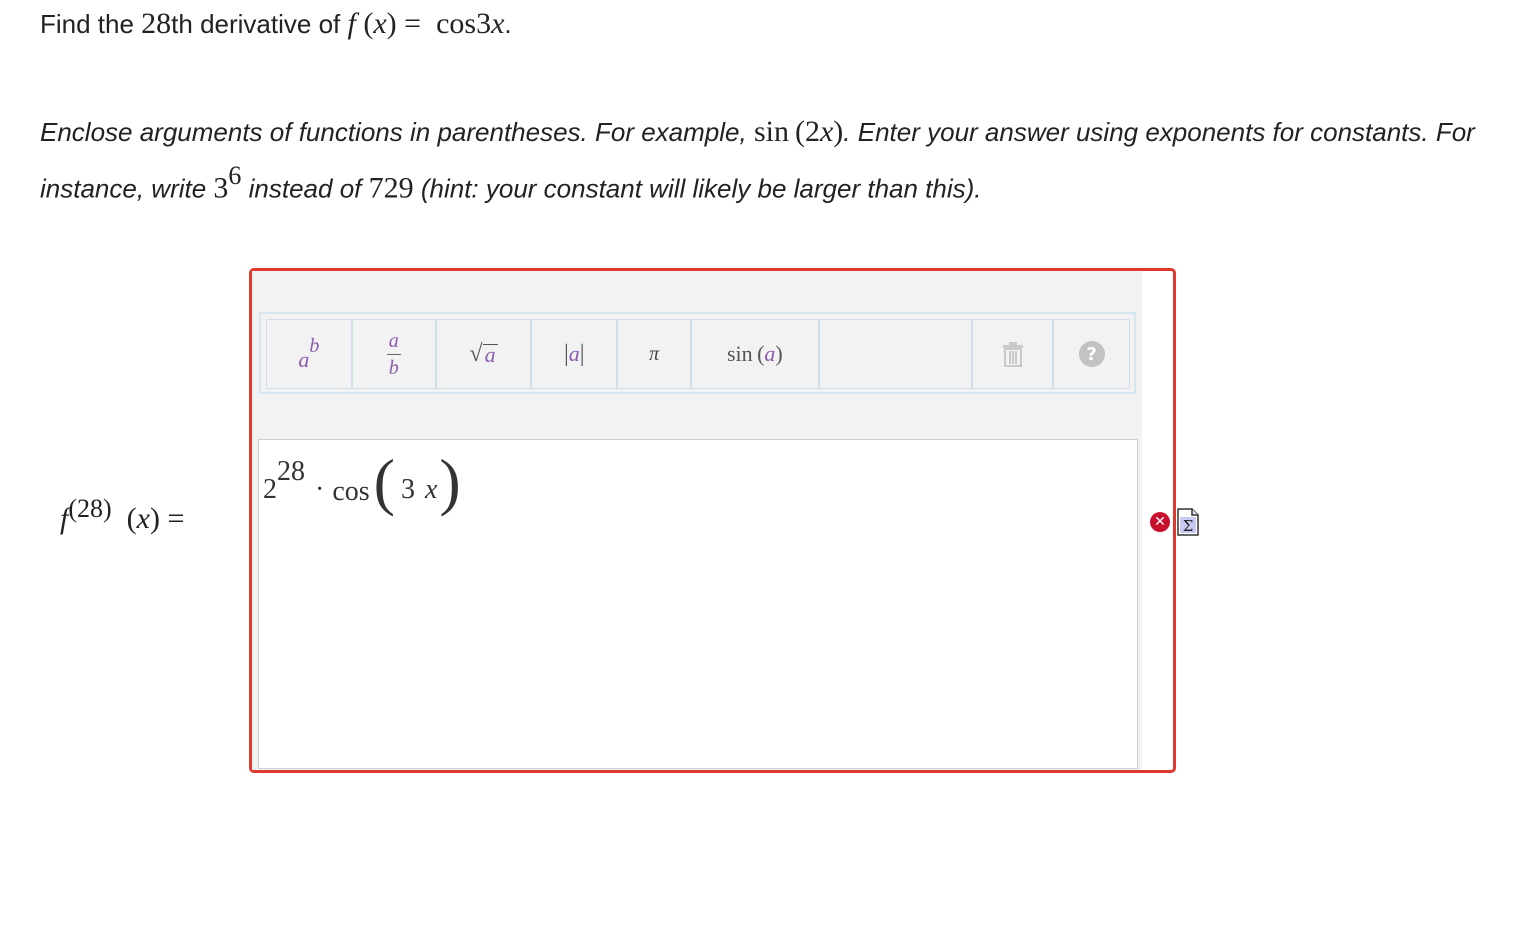 The height and width of the screenshot is (942, 1526). I want to click on sin-function-label: sin, so click(739, 353).